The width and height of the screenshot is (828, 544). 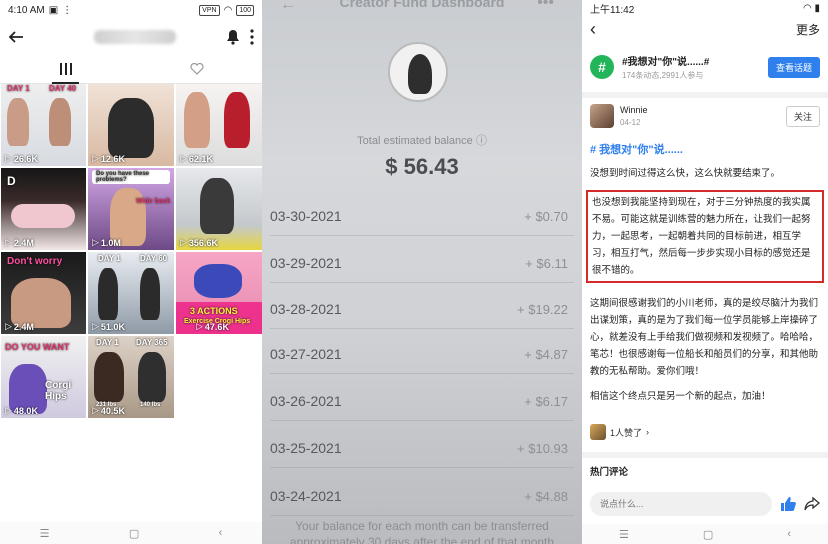 What do you see at coordinates (209, 10) in the screenshot?
I see `vpn-icon: VPN` at bounding box center [209, 10].